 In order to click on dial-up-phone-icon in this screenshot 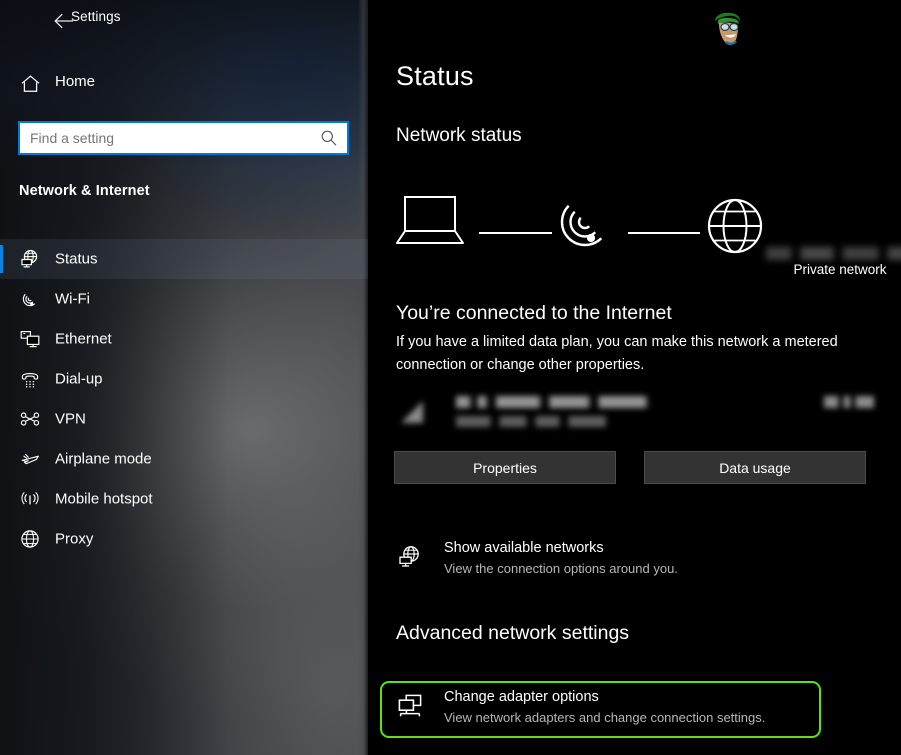, I will do `click(30, 379)`.